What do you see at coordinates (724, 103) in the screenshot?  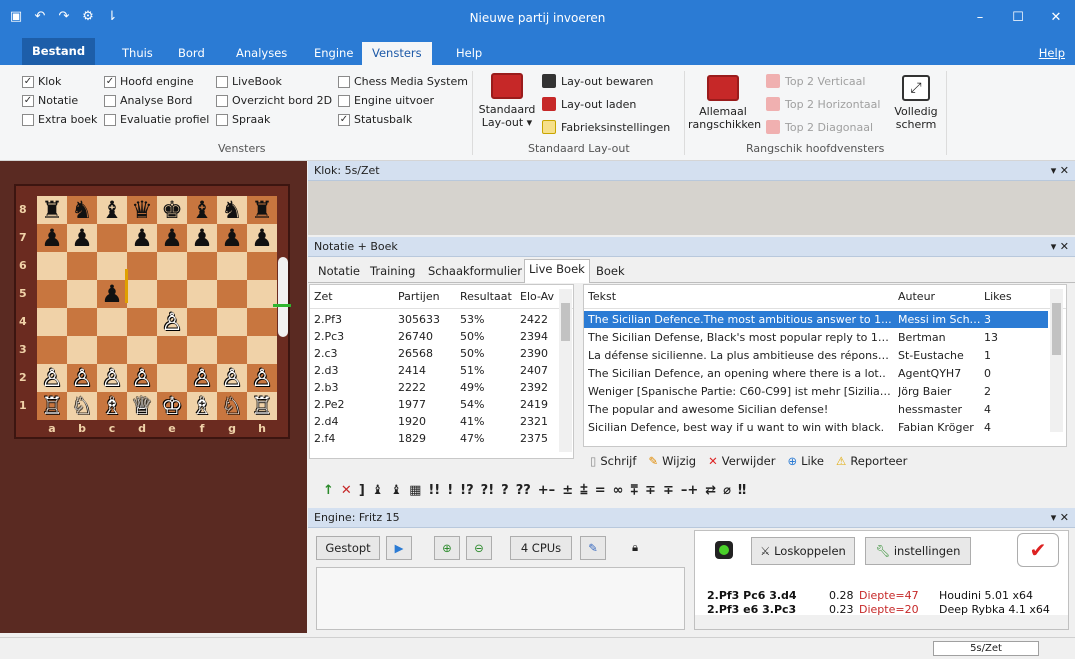 I see `allemaal-rangschikken-button: Allemaal rangschikken` at bounding box center [724, 103].